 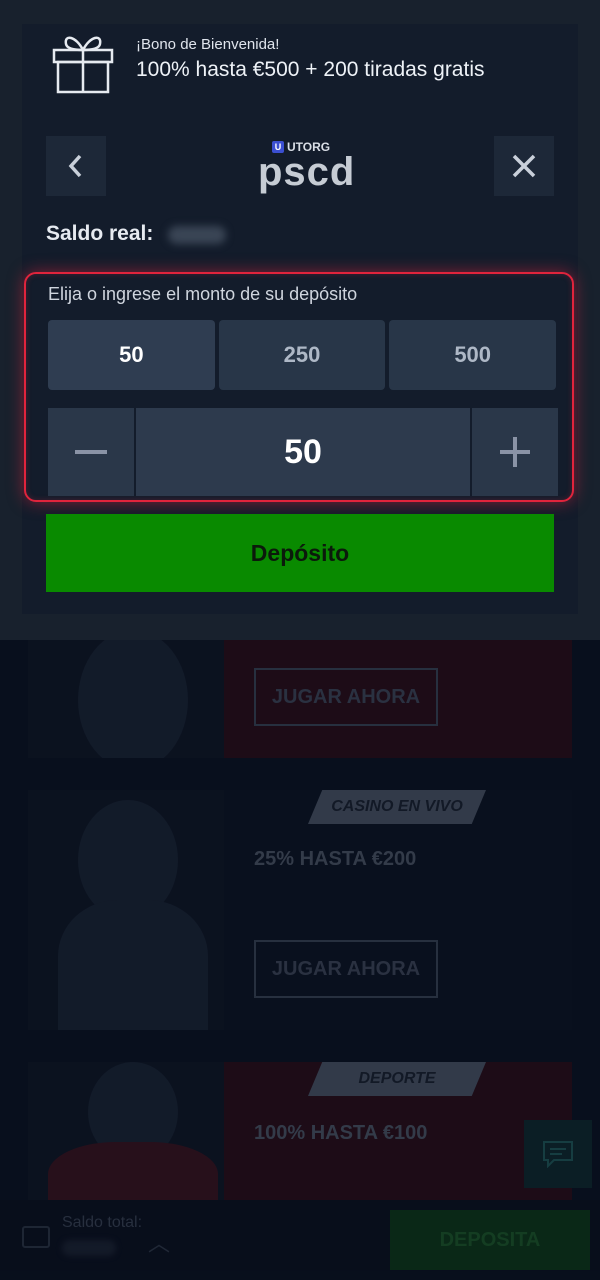 I want to click on plus-icon, so click(x=515, y=452).